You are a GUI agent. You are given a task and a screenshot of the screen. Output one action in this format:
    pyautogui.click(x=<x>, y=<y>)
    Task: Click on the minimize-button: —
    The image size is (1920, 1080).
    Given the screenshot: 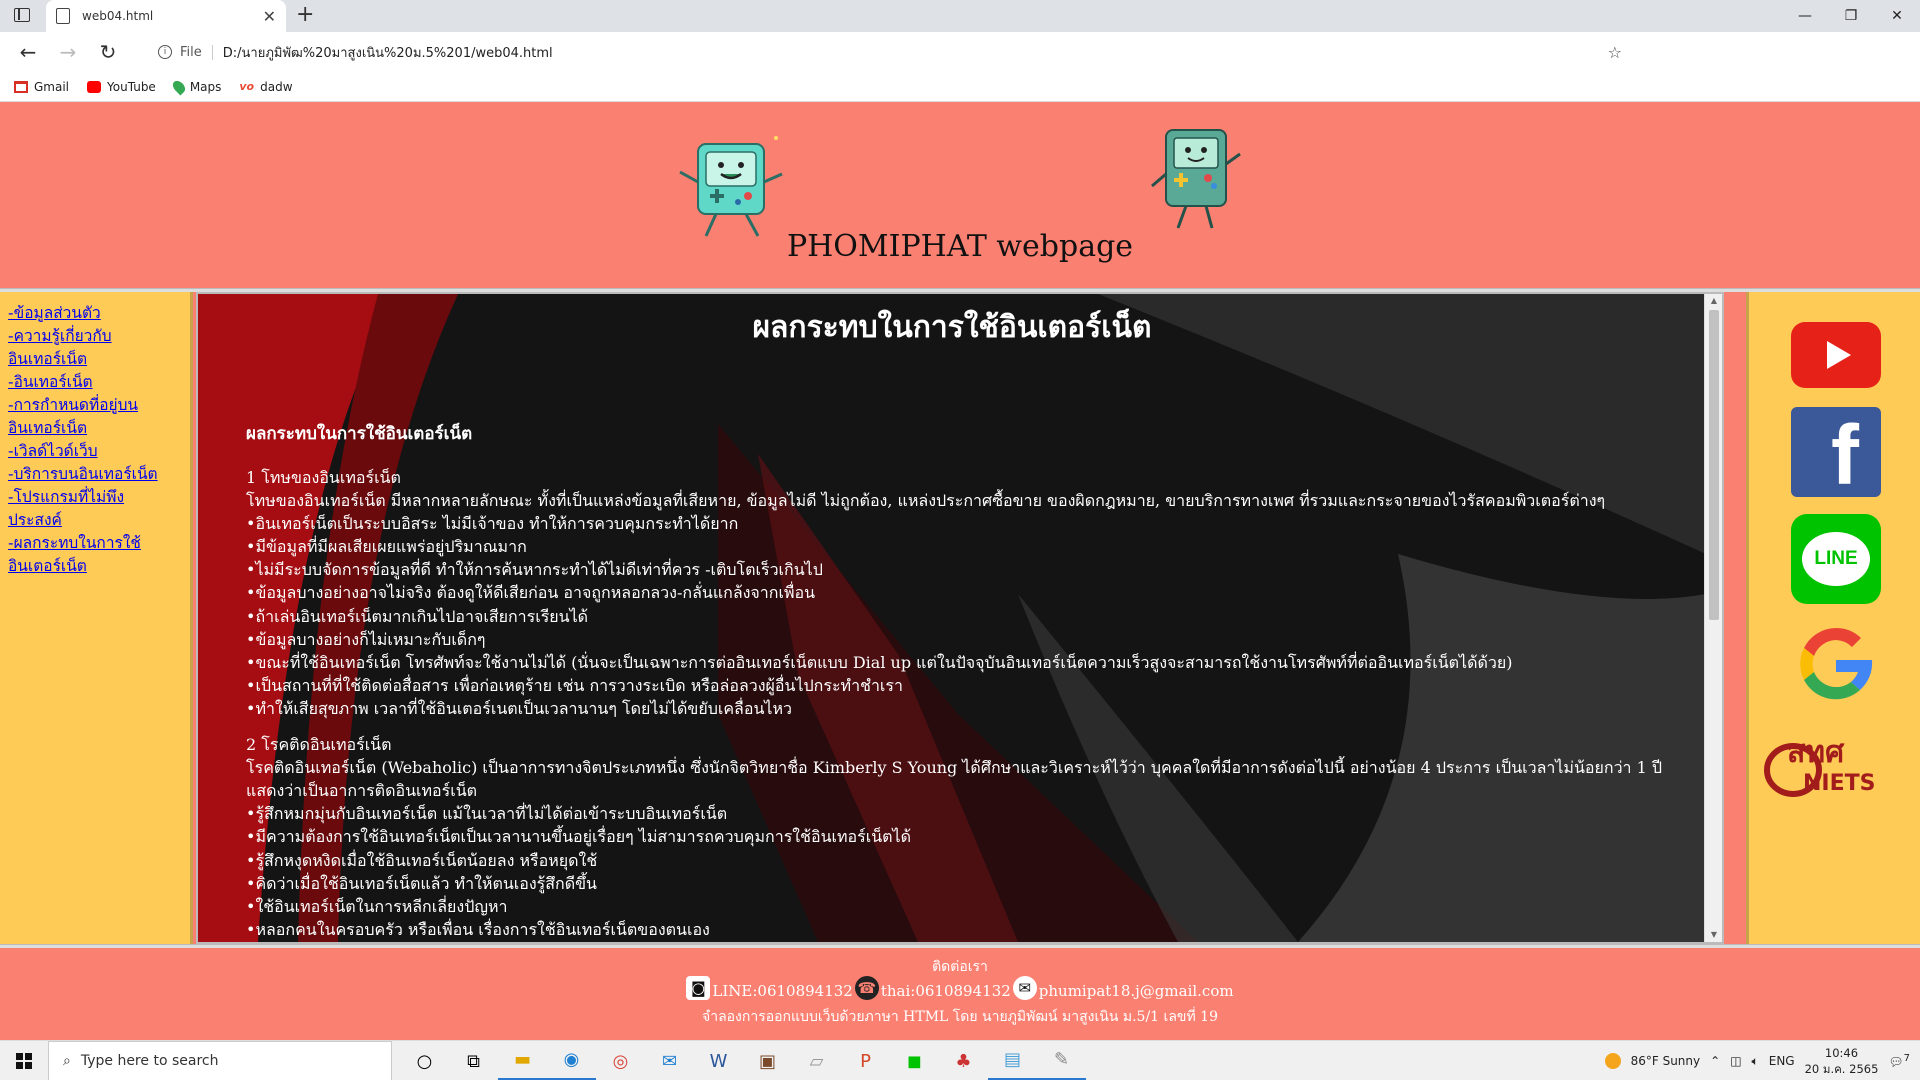 What is the action you would take?
    pyautogui.click(x=1805, y=16)
    